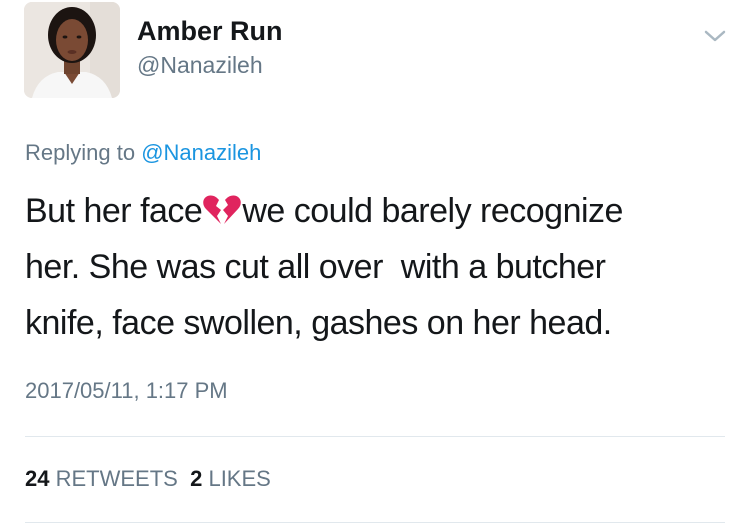  Describe the element at coordinates (37, 478) in the screenshot. I see `retweets-count: 24` at that location.